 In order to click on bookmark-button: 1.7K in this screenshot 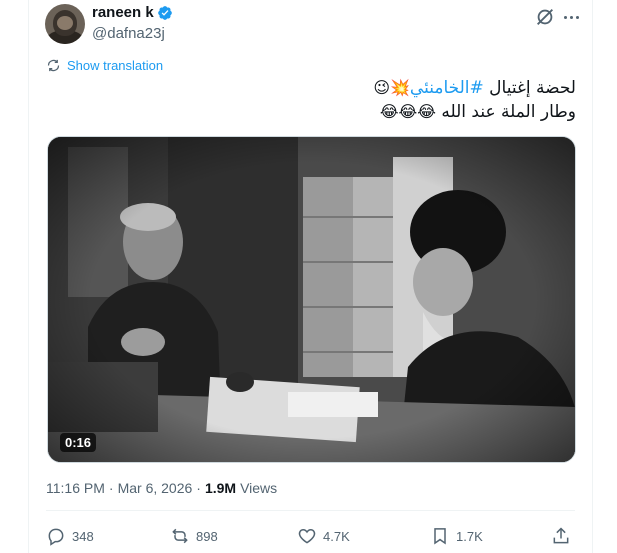, I will do `click(456, 536)`.